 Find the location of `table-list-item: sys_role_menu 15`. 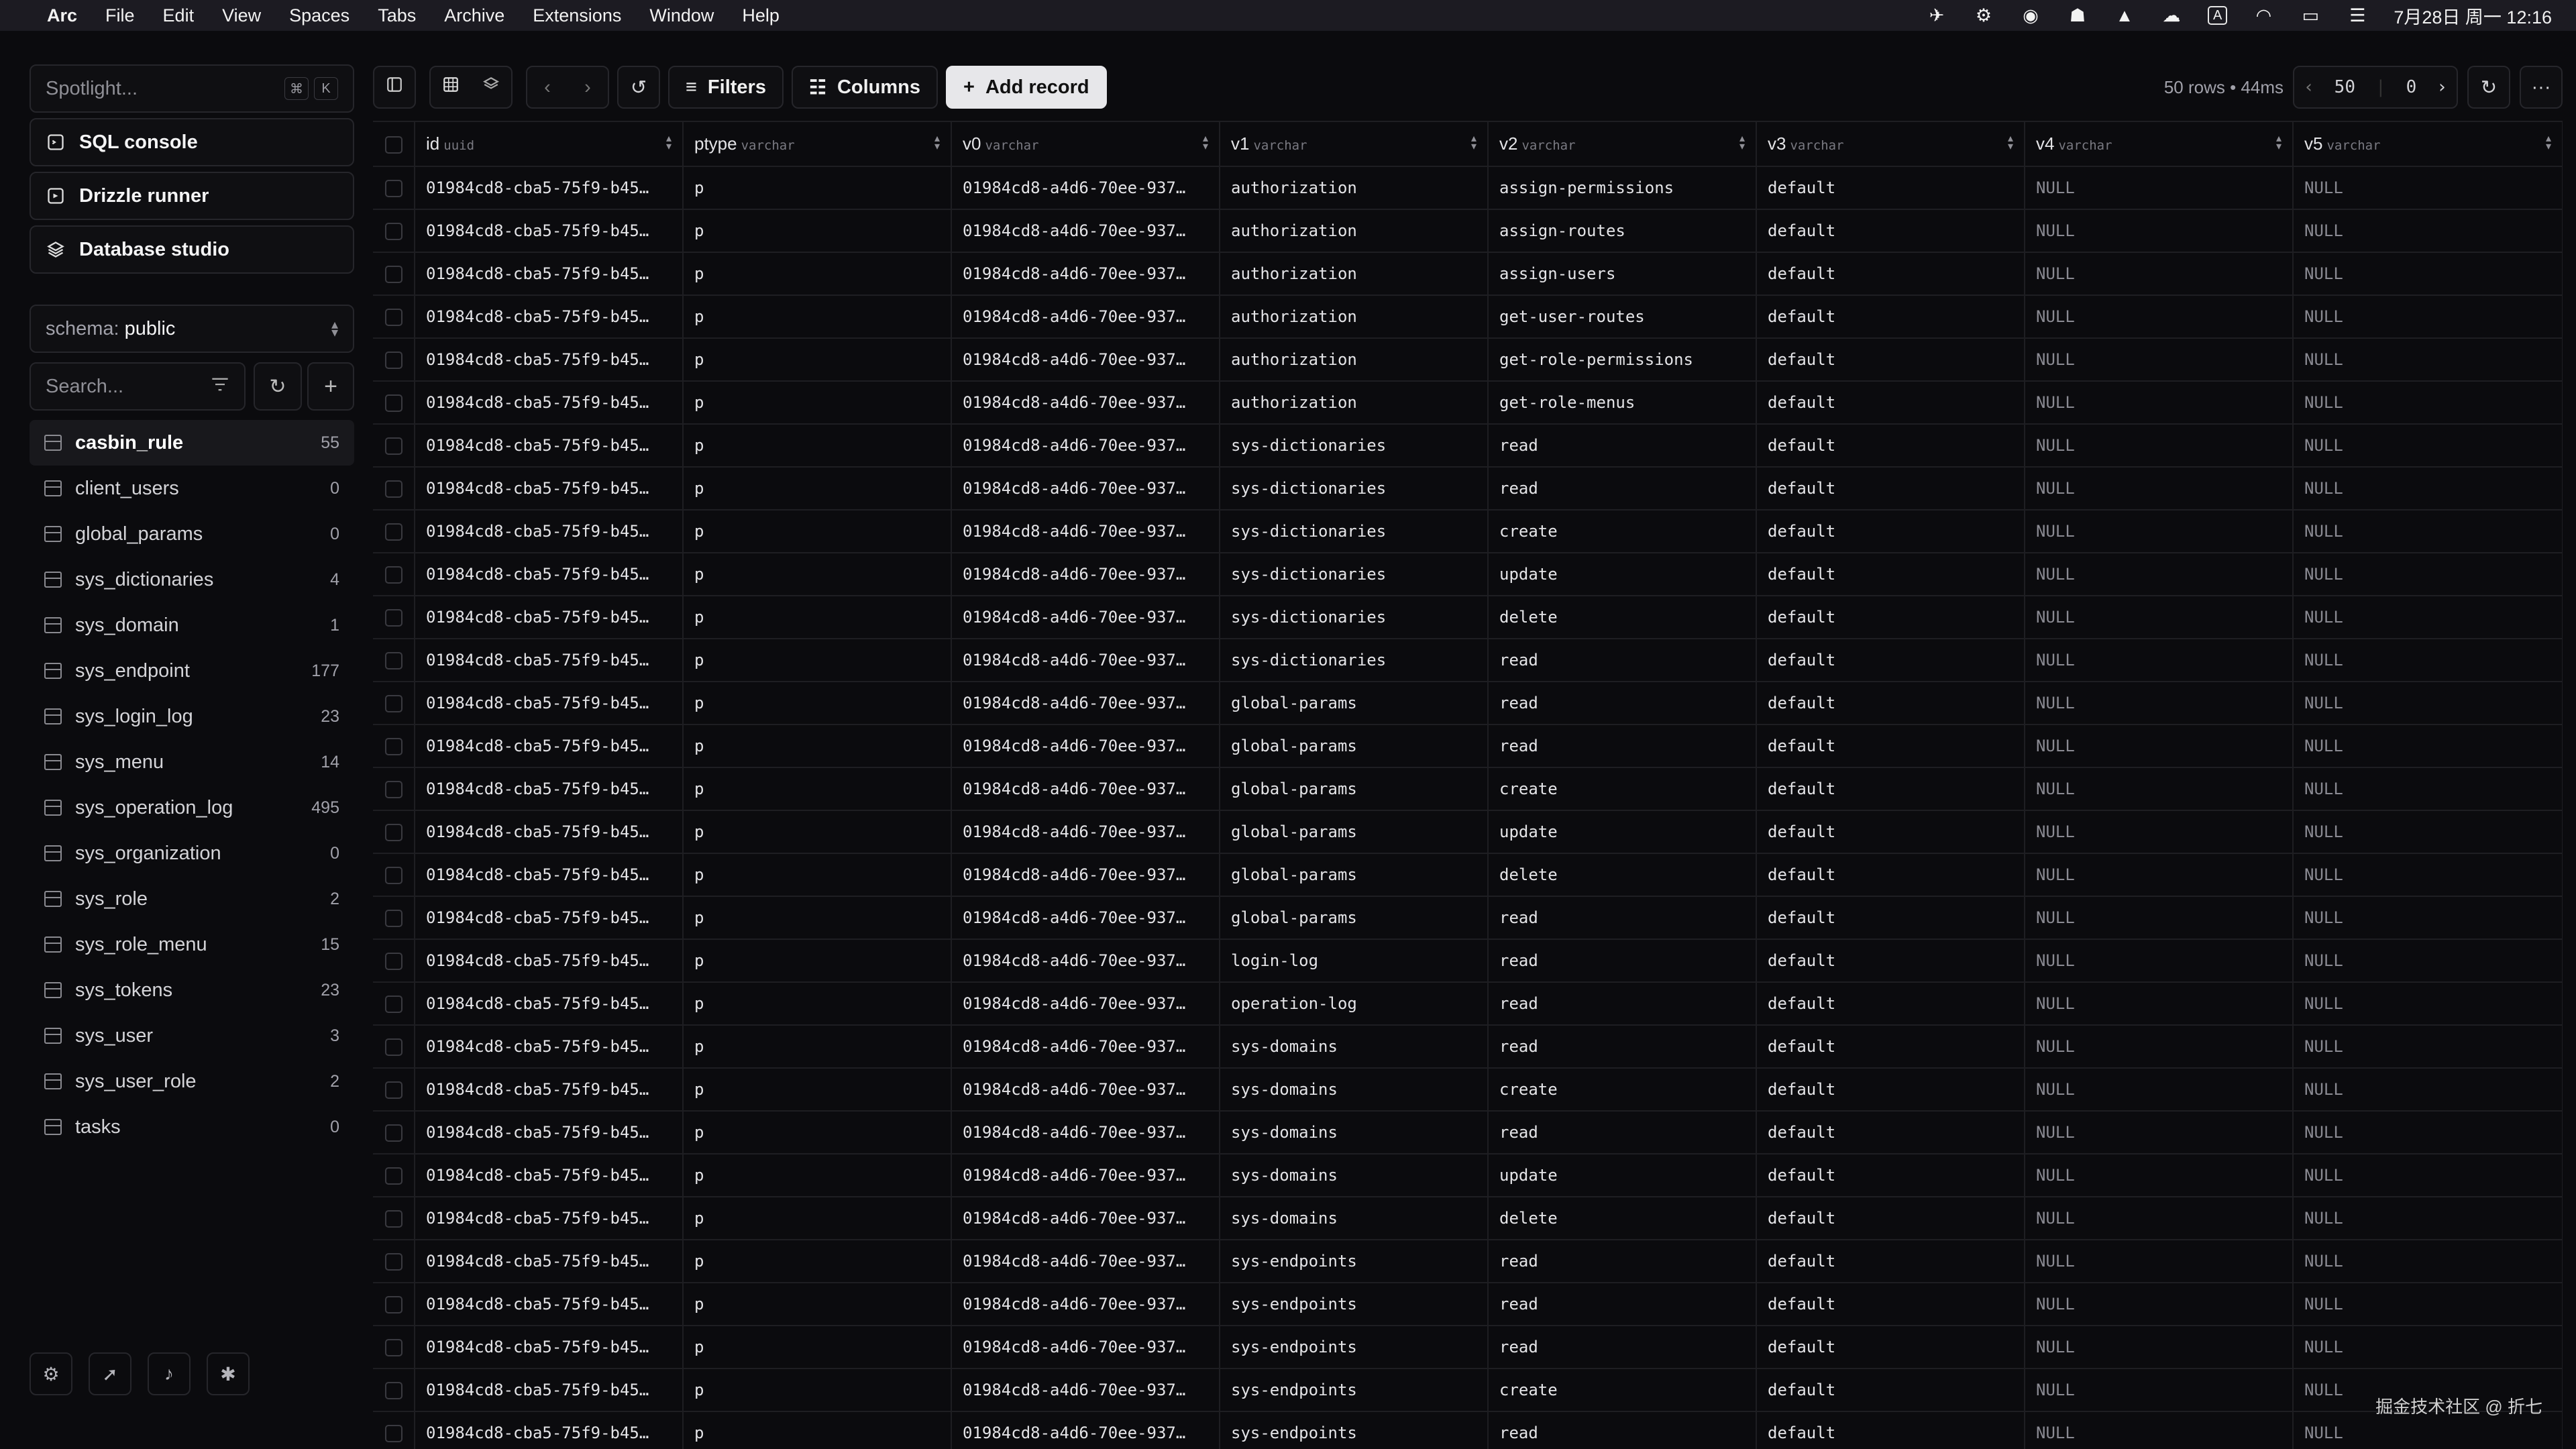

table-list-item: sys_role_menu 15 is located at coordinates (192, 944).